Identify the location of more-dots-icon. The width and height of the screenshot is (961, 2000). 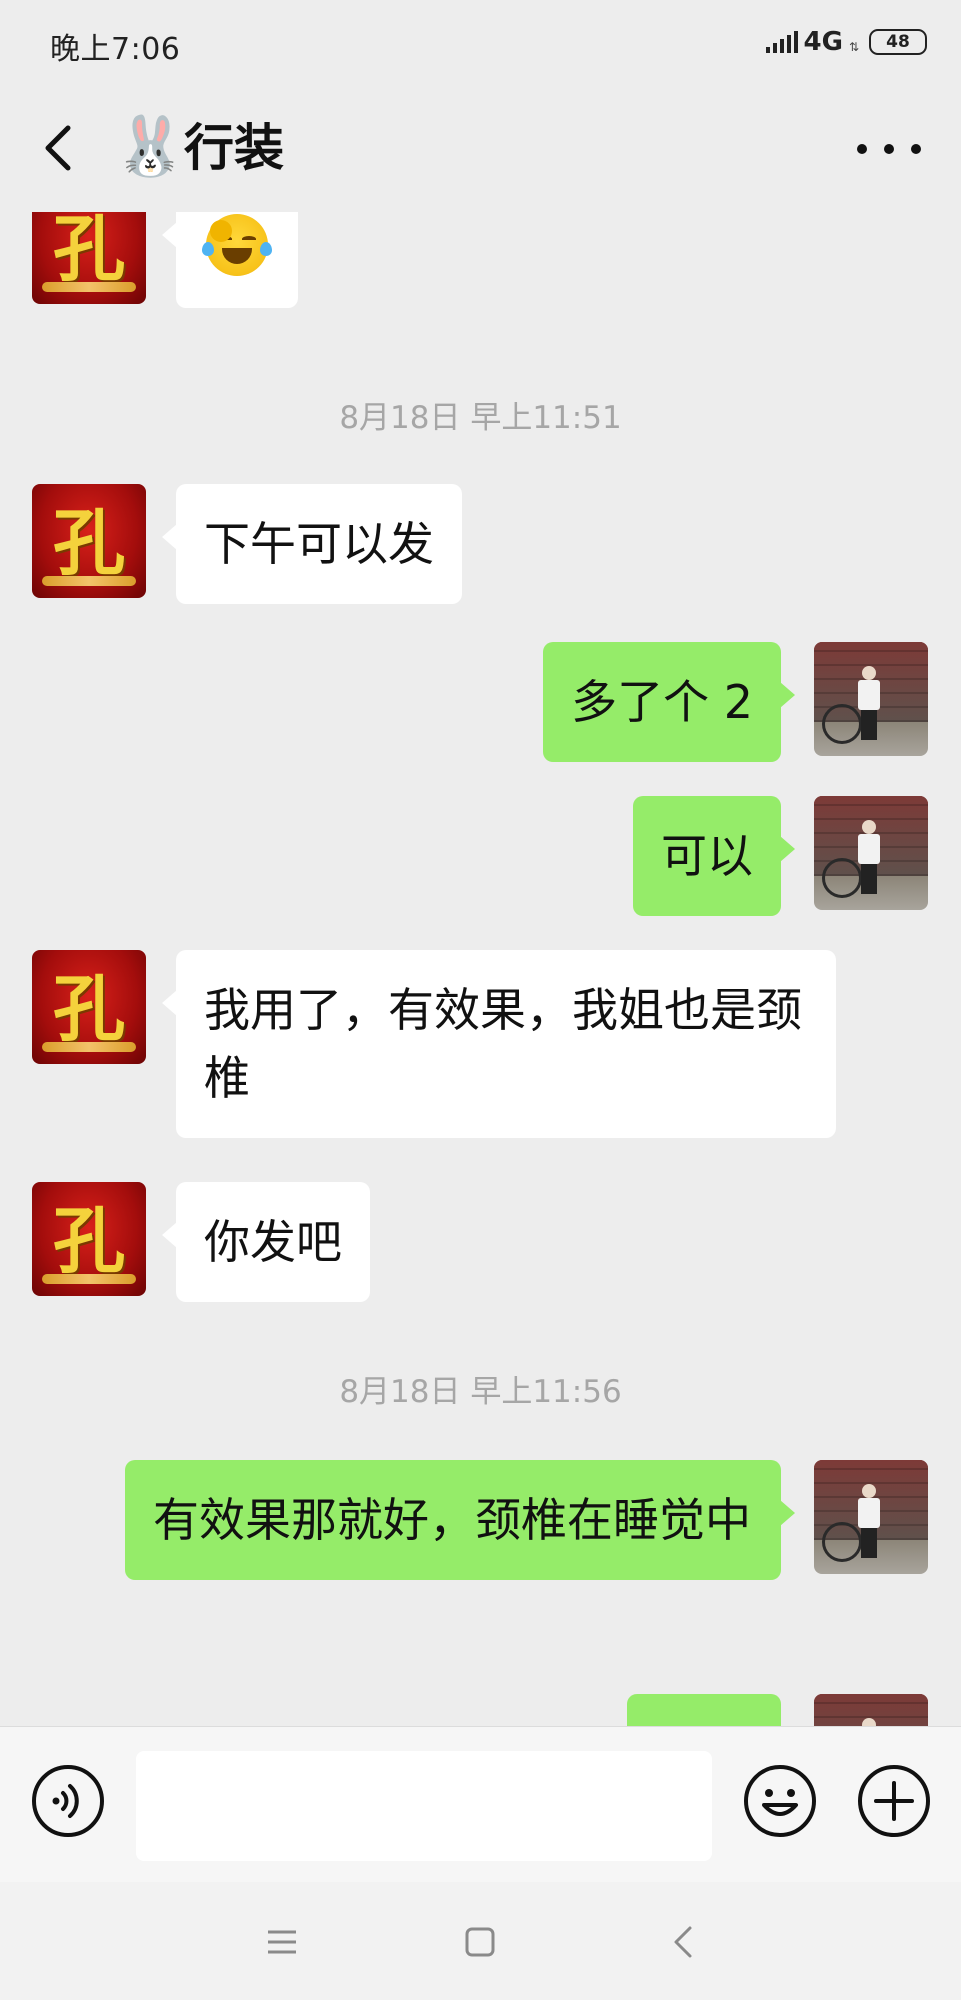
(889, 149).